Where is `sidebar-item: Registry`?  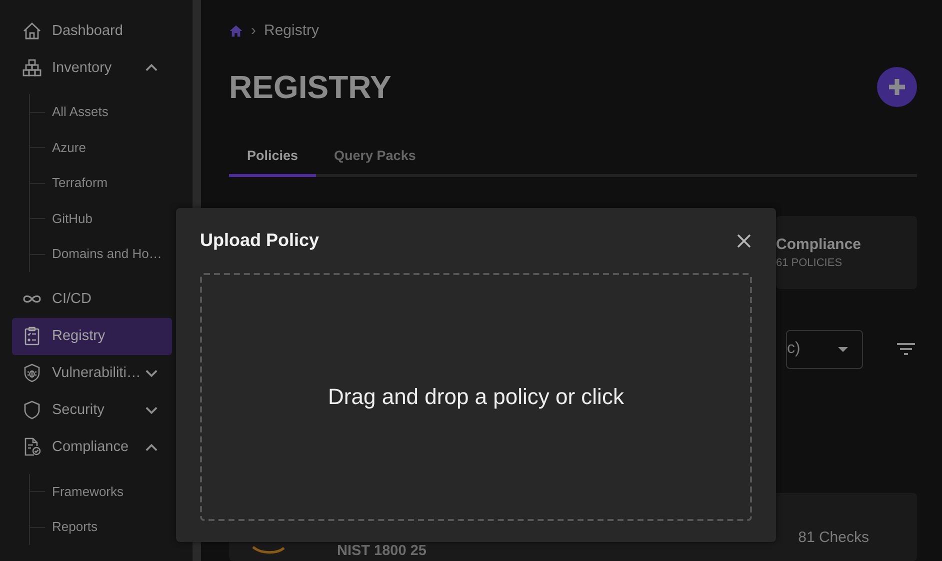
sidebar-item: Registry is located at coordinates (92, 336).